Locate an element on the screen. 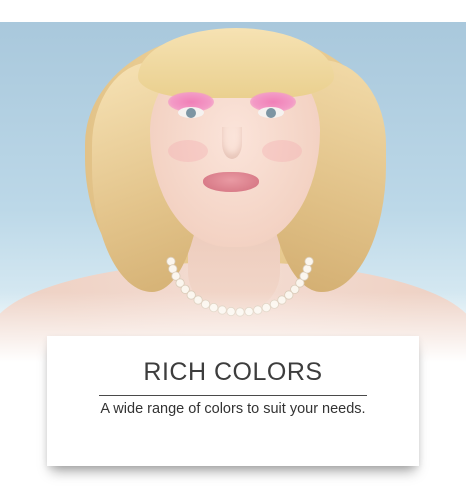 The image size is (466, 500). title-divider is located at coordinates (233, 395).